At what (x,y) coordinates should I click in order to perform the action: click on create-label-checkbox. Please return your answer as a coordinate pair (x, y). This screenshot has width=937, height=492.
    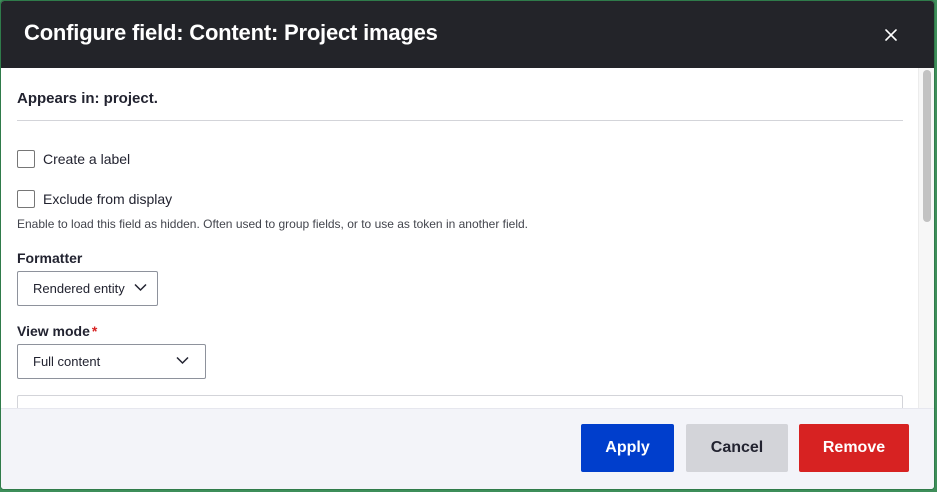
    Looking at the image, I should click on (26, 159).